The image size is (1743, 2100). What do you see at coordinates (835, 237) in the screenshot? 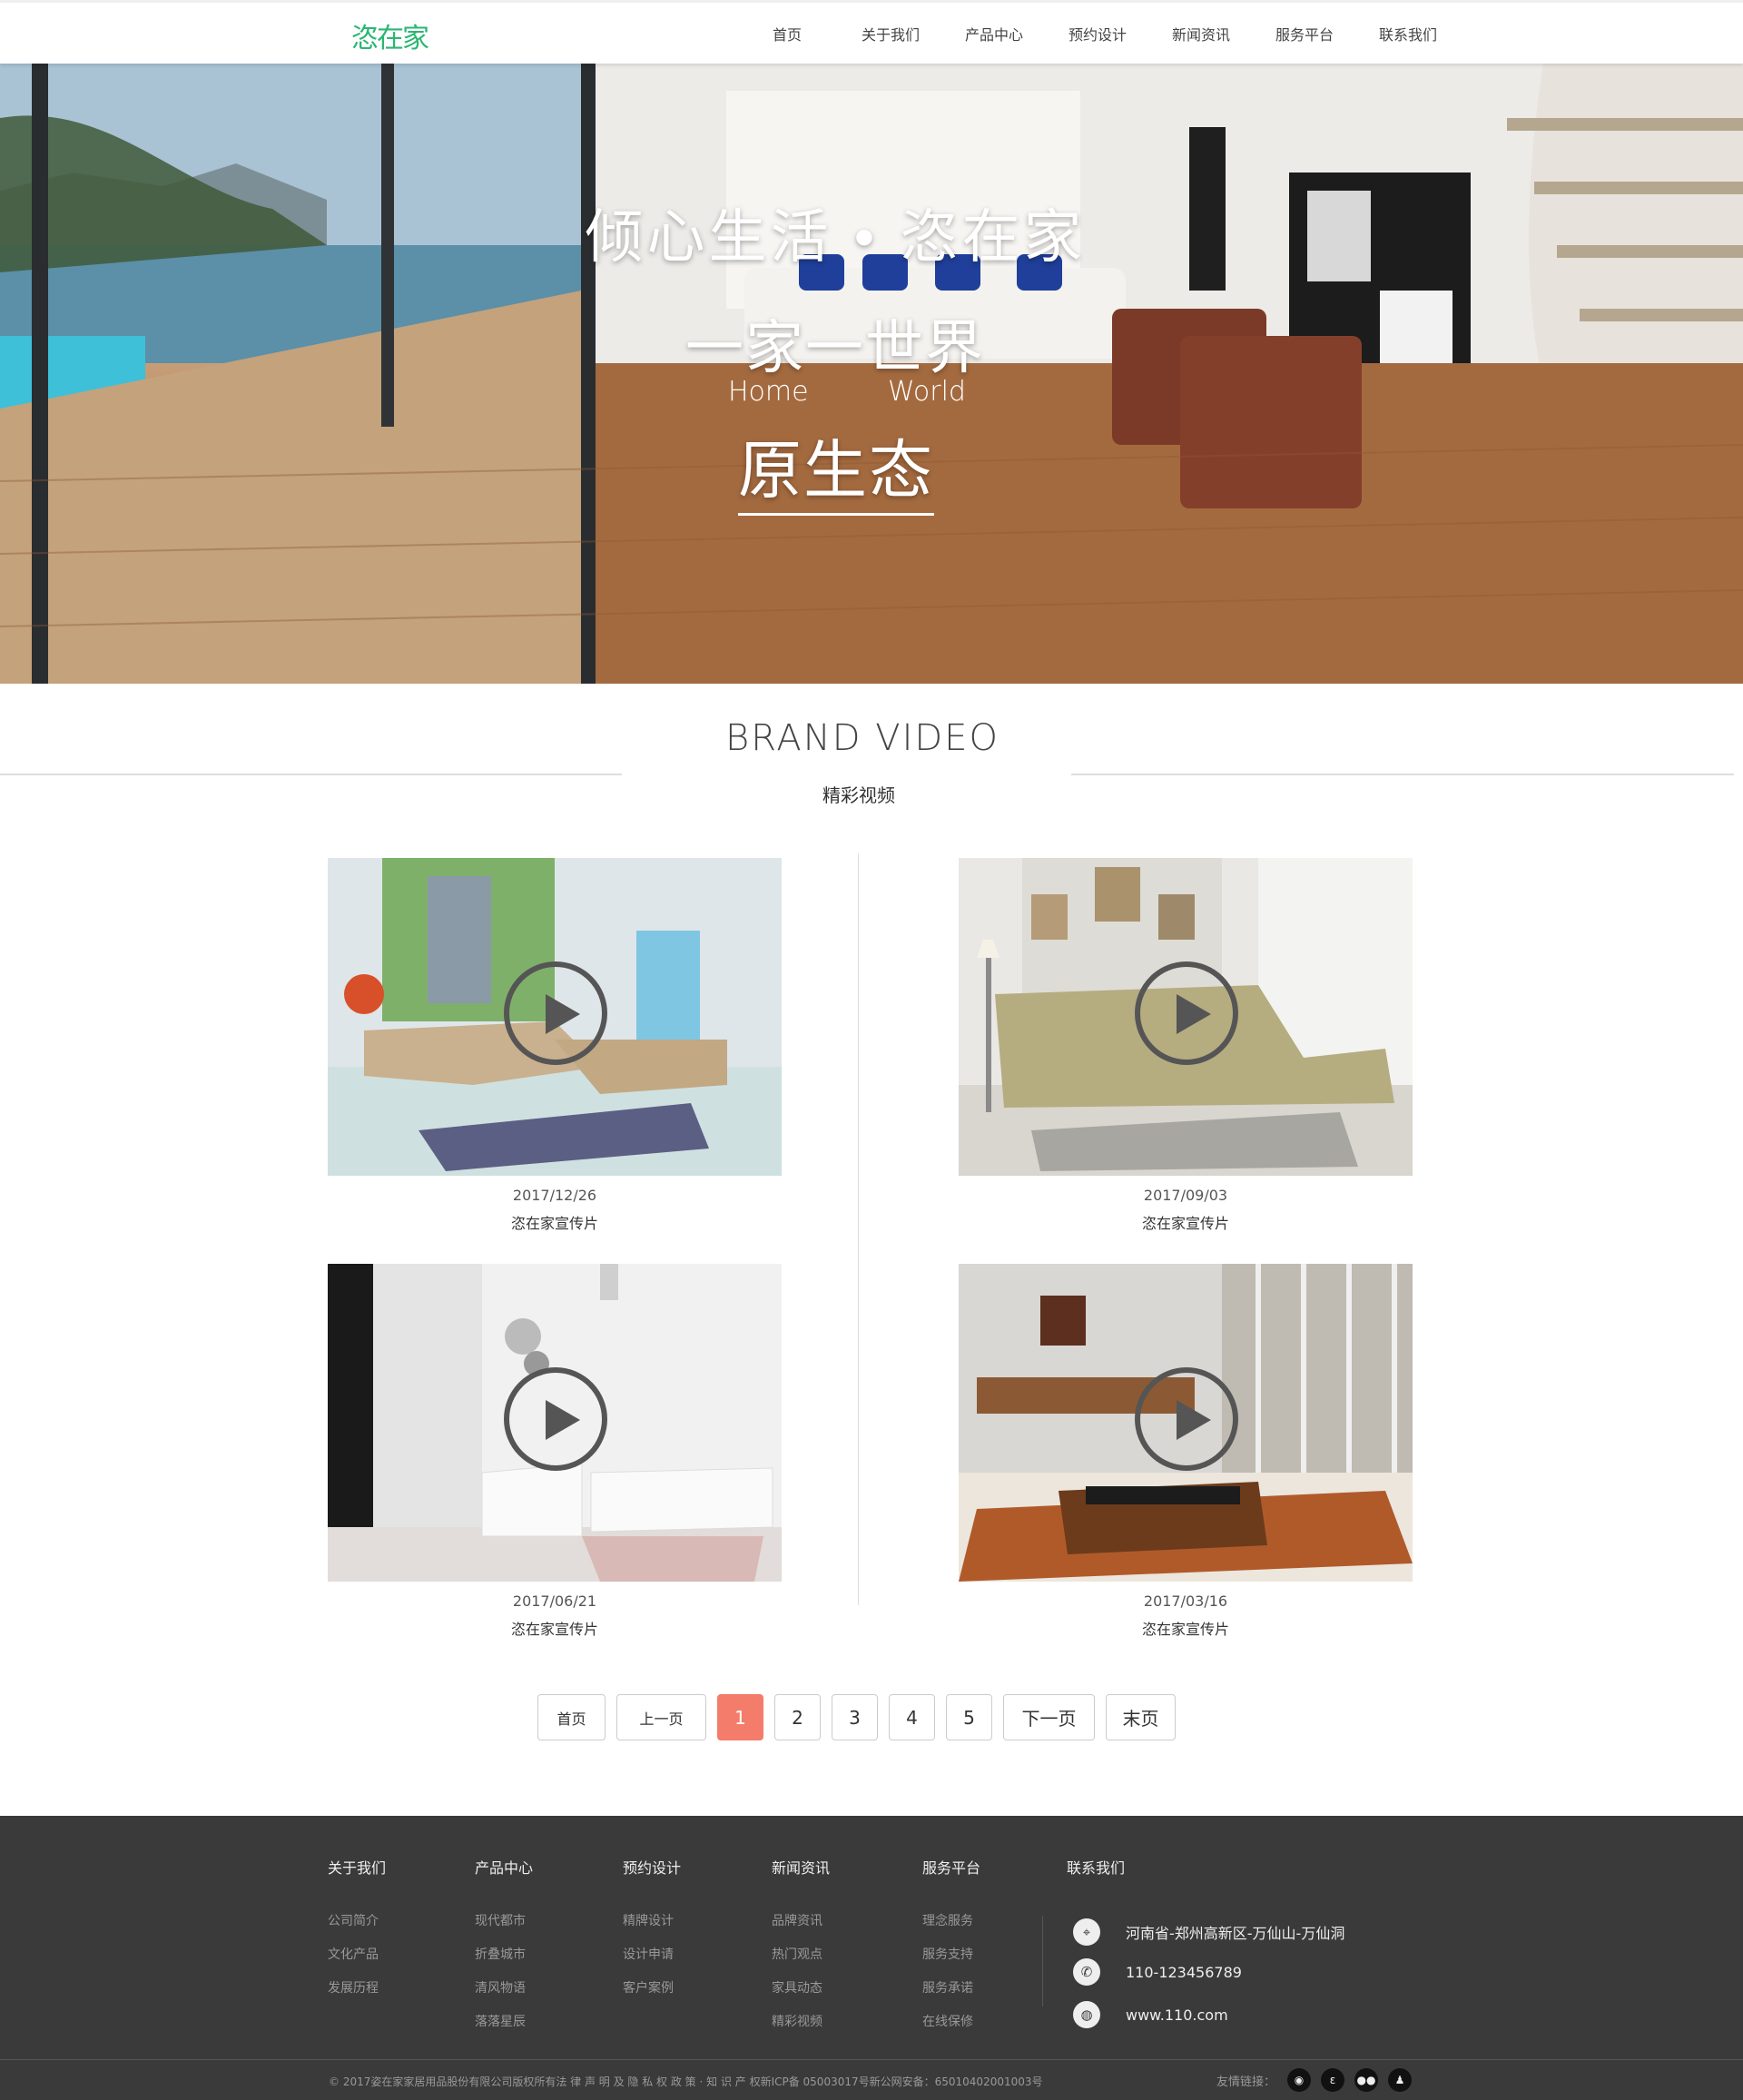
I see `hero-slogan-line1: 倾心生活 • 恣在家` at bounding box center [835, 237].